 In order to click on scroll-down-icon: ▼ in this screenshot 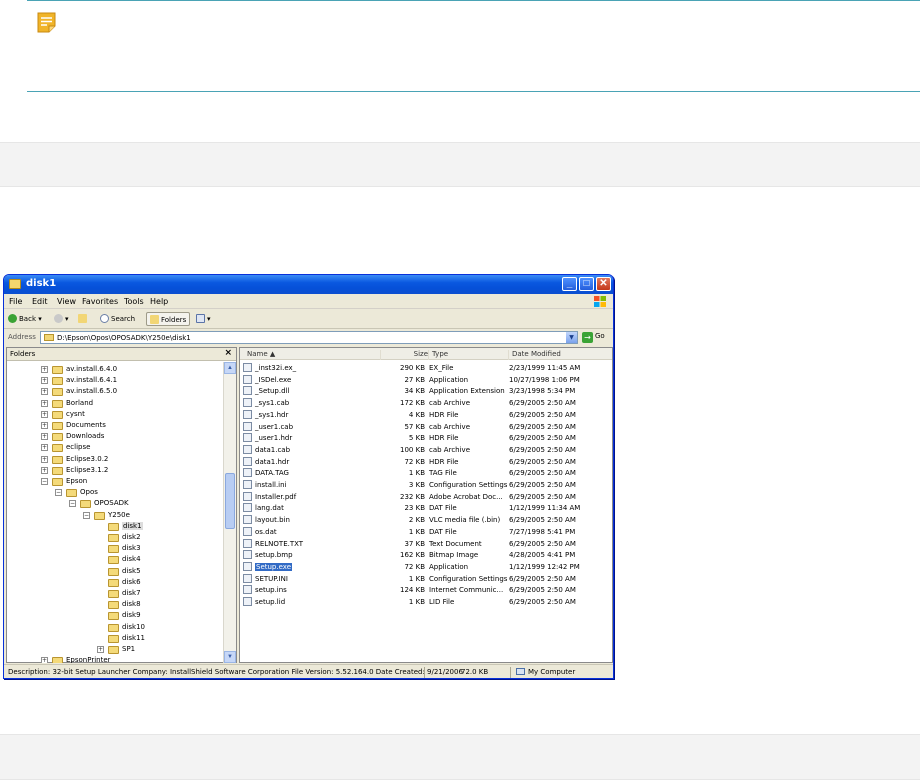, I will do `click(230, 657)`.